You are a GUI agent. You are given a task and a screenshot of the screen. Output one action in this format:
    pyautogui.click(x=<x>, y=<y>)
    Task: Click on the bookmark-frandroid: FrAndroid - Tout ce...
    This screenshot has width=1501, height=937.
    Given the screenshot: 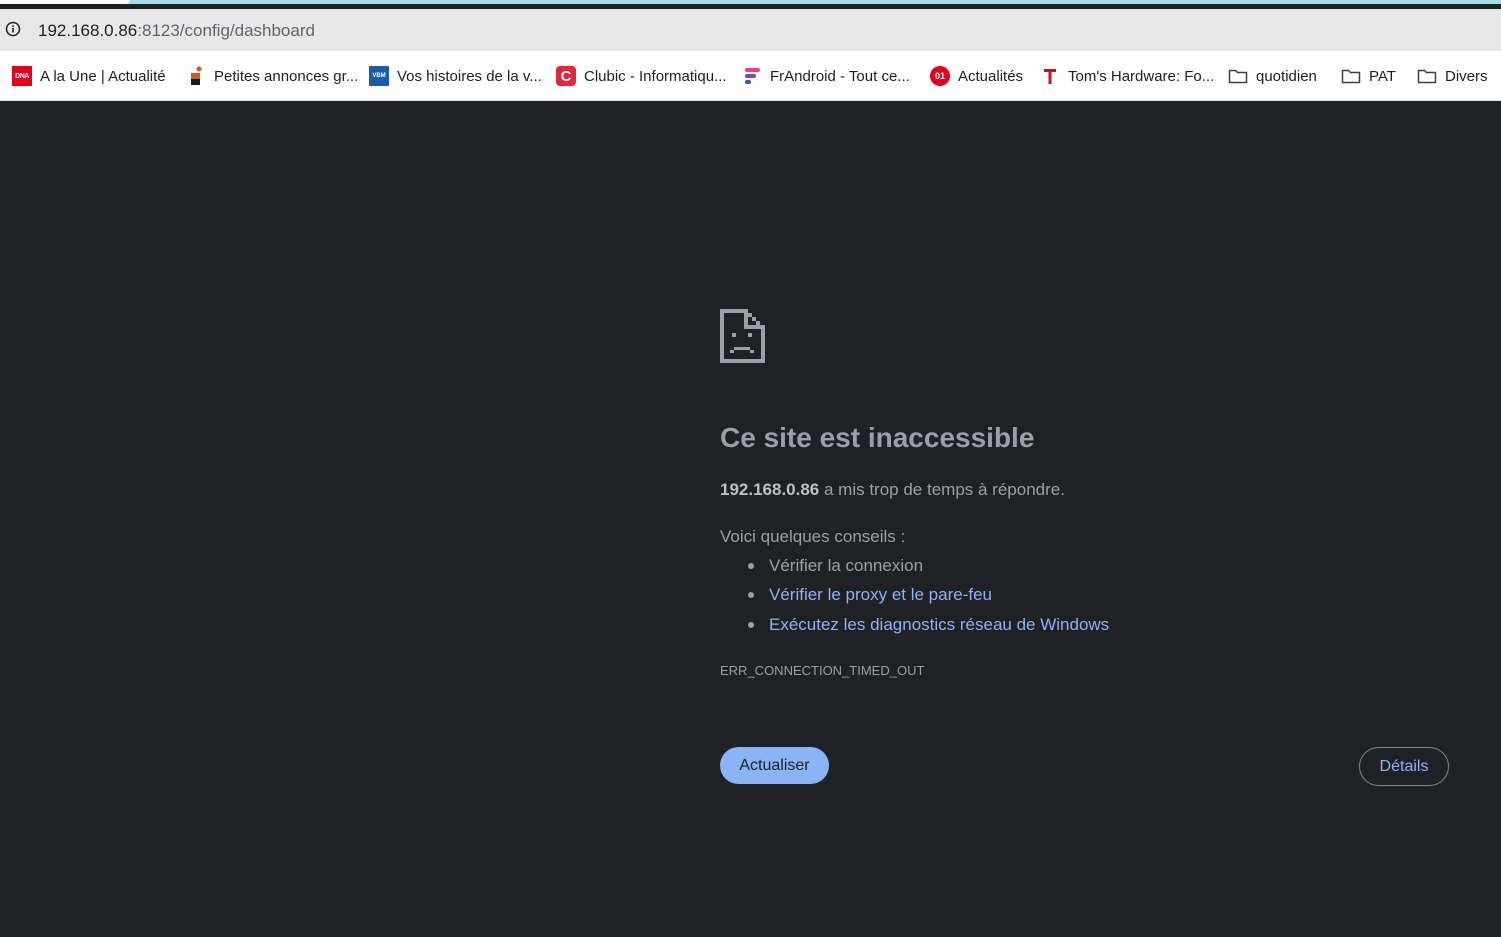 What is the action you would take?
    pyautogui.click(x=826, y=76)
    